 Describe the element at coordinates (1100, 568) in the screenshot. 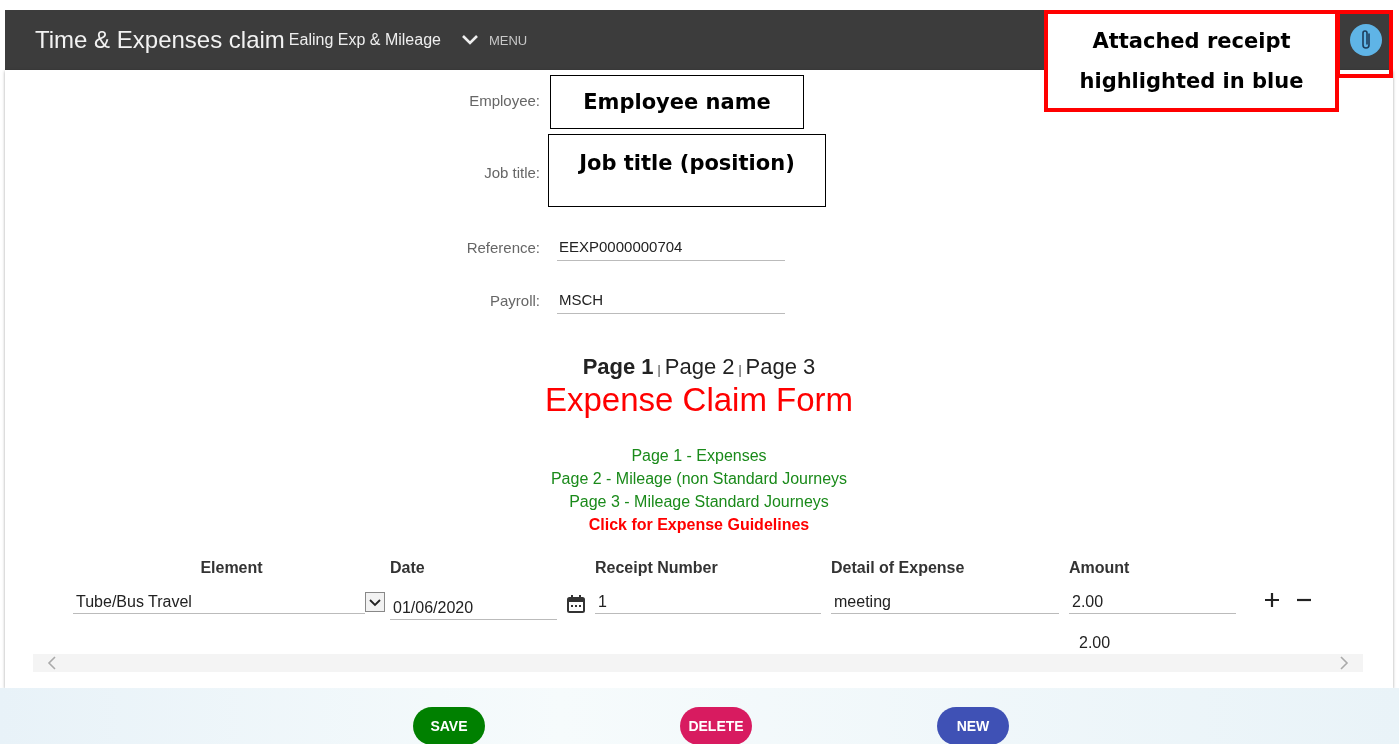

I see `column-header: Amount` at that location.